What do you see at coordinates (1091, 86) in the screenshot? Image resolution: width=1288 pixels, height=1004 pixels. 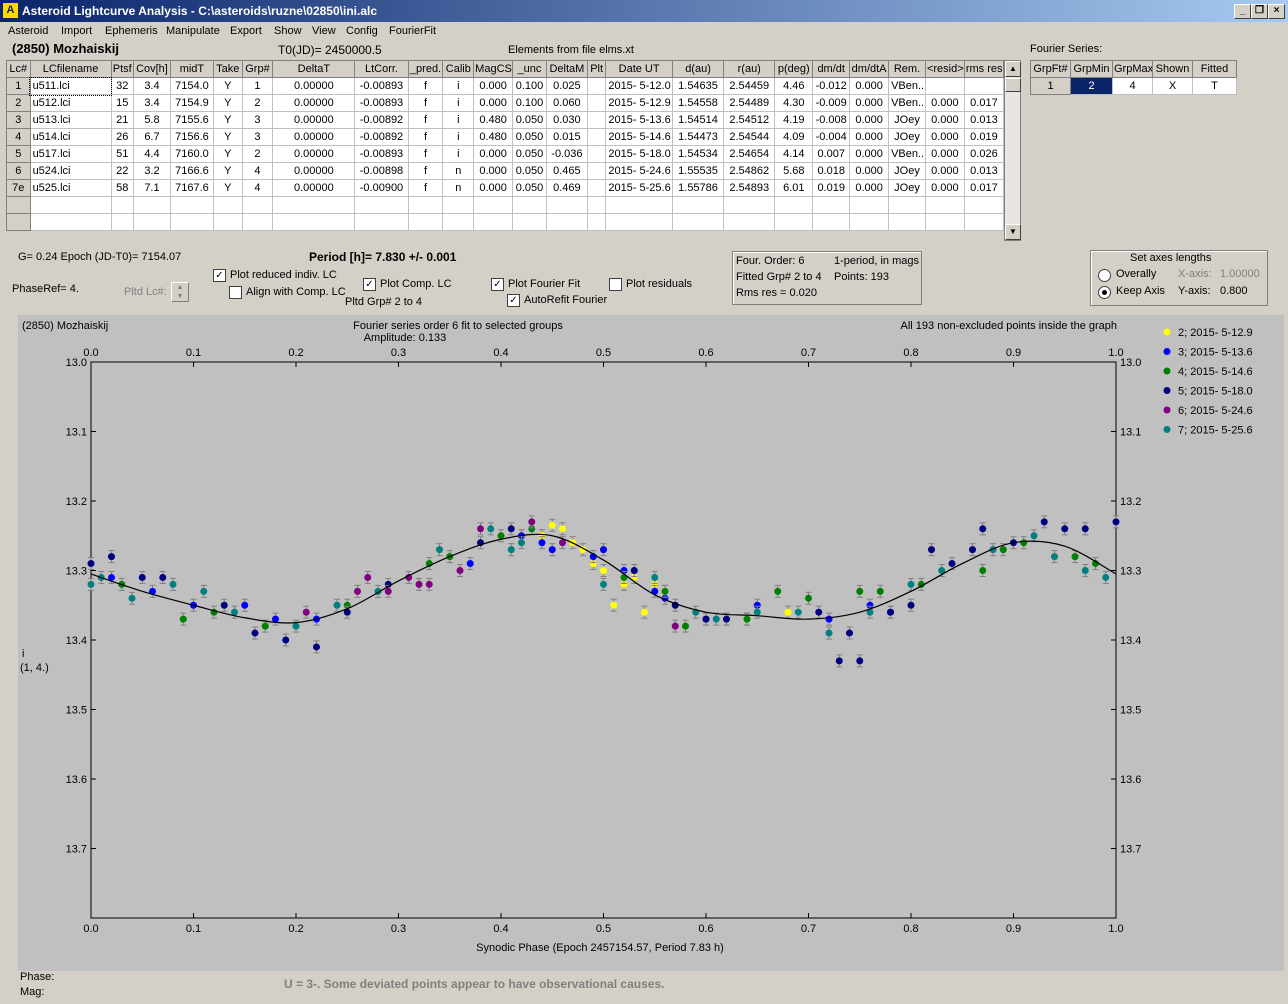 I see `fourier-cell: 2` at bounding box center [1091, 86].